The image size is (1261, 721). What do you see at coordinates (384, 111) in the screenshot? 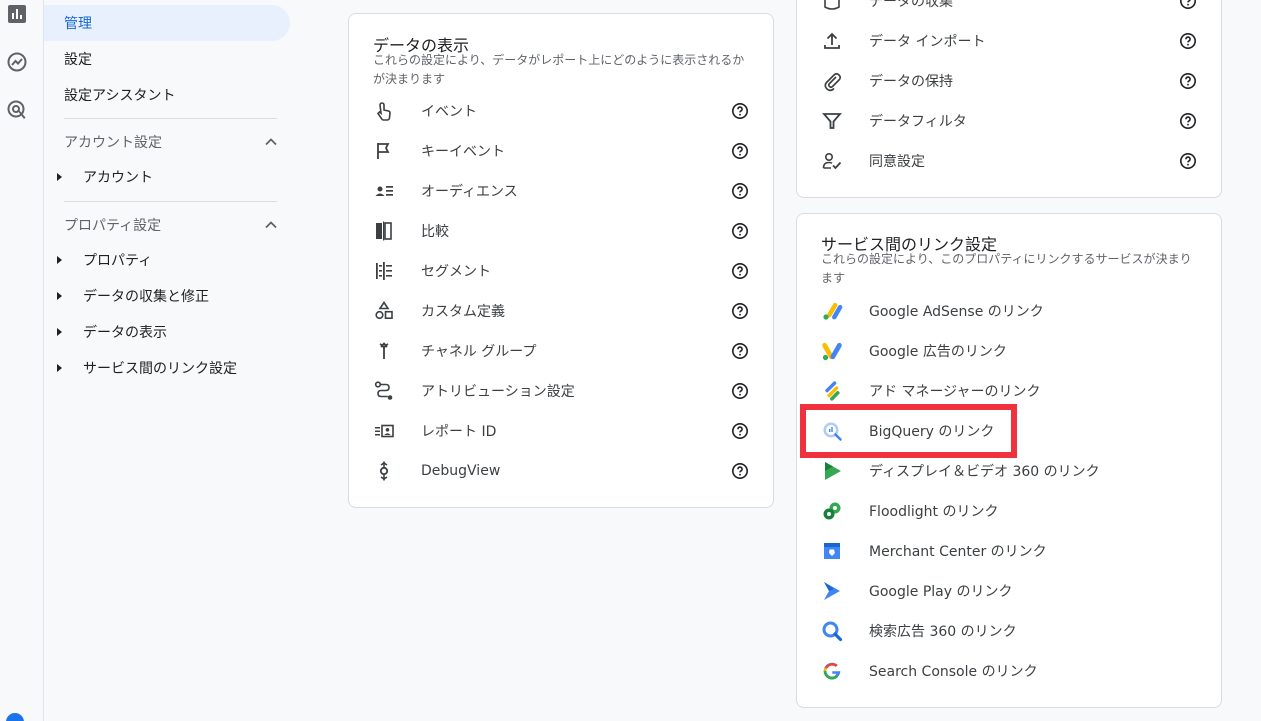
I see `touch-icon` at bounding box center [384, 111].